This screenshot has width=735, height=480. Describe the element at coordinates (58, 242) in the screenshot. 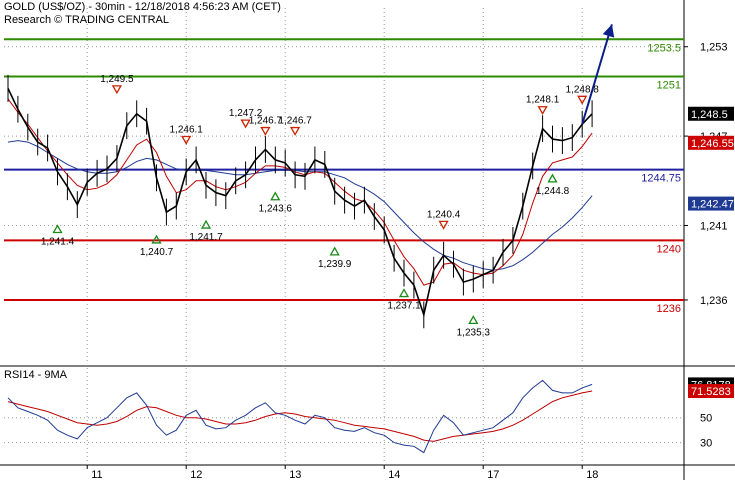

I see `swing-low-label: 1,241.4` at that location.